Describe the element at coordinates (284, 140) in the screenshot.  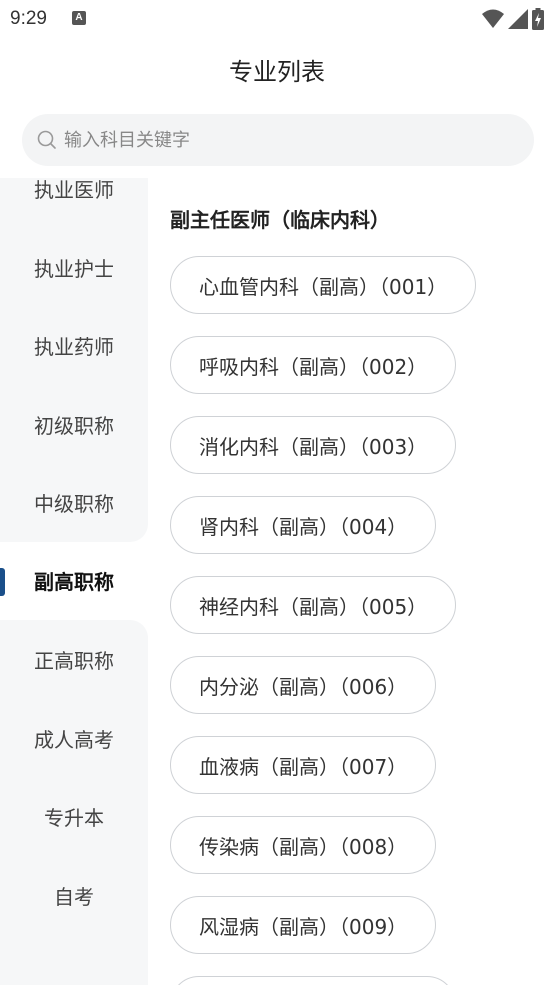
I see `search-input` at that location.